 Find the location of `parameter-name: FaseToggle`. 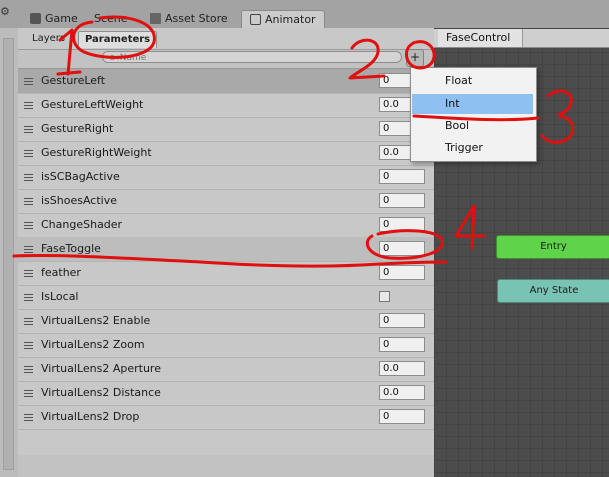

parameter-name: FaseToggle is located at coordinates (71, 248).